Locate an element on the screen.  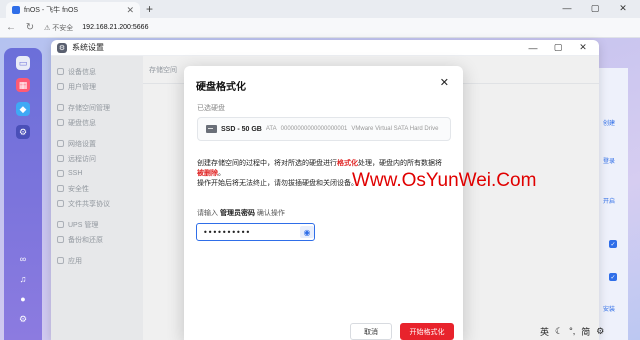
password-prompt: 请输入 管理员密码 确认操作 is located at coordinates (241, 213).